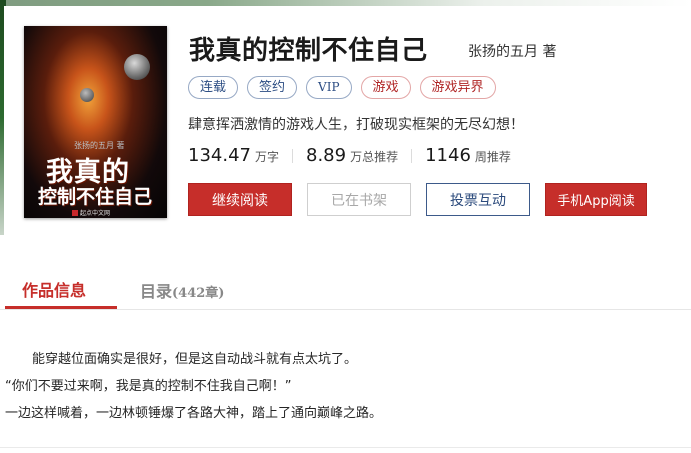 The width and height of the screenshot is (691, 453). What do you see at coordinates (266, 157) in the screenshot?
I see `word-count-unit: 万字` at bounding box center [266, 157].